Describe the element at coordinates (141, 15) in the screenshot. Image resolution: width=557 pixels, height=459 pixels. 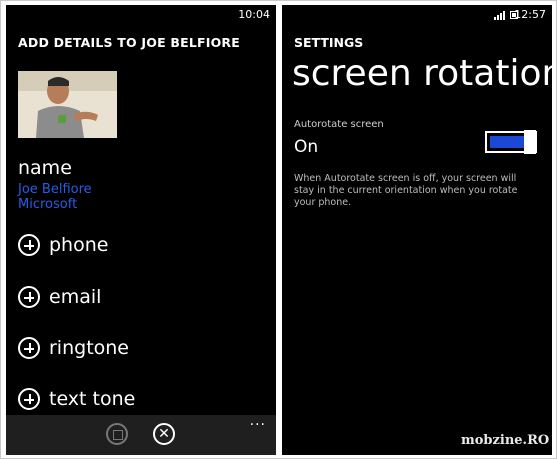
I see `status-bar: 10:04` at that location.